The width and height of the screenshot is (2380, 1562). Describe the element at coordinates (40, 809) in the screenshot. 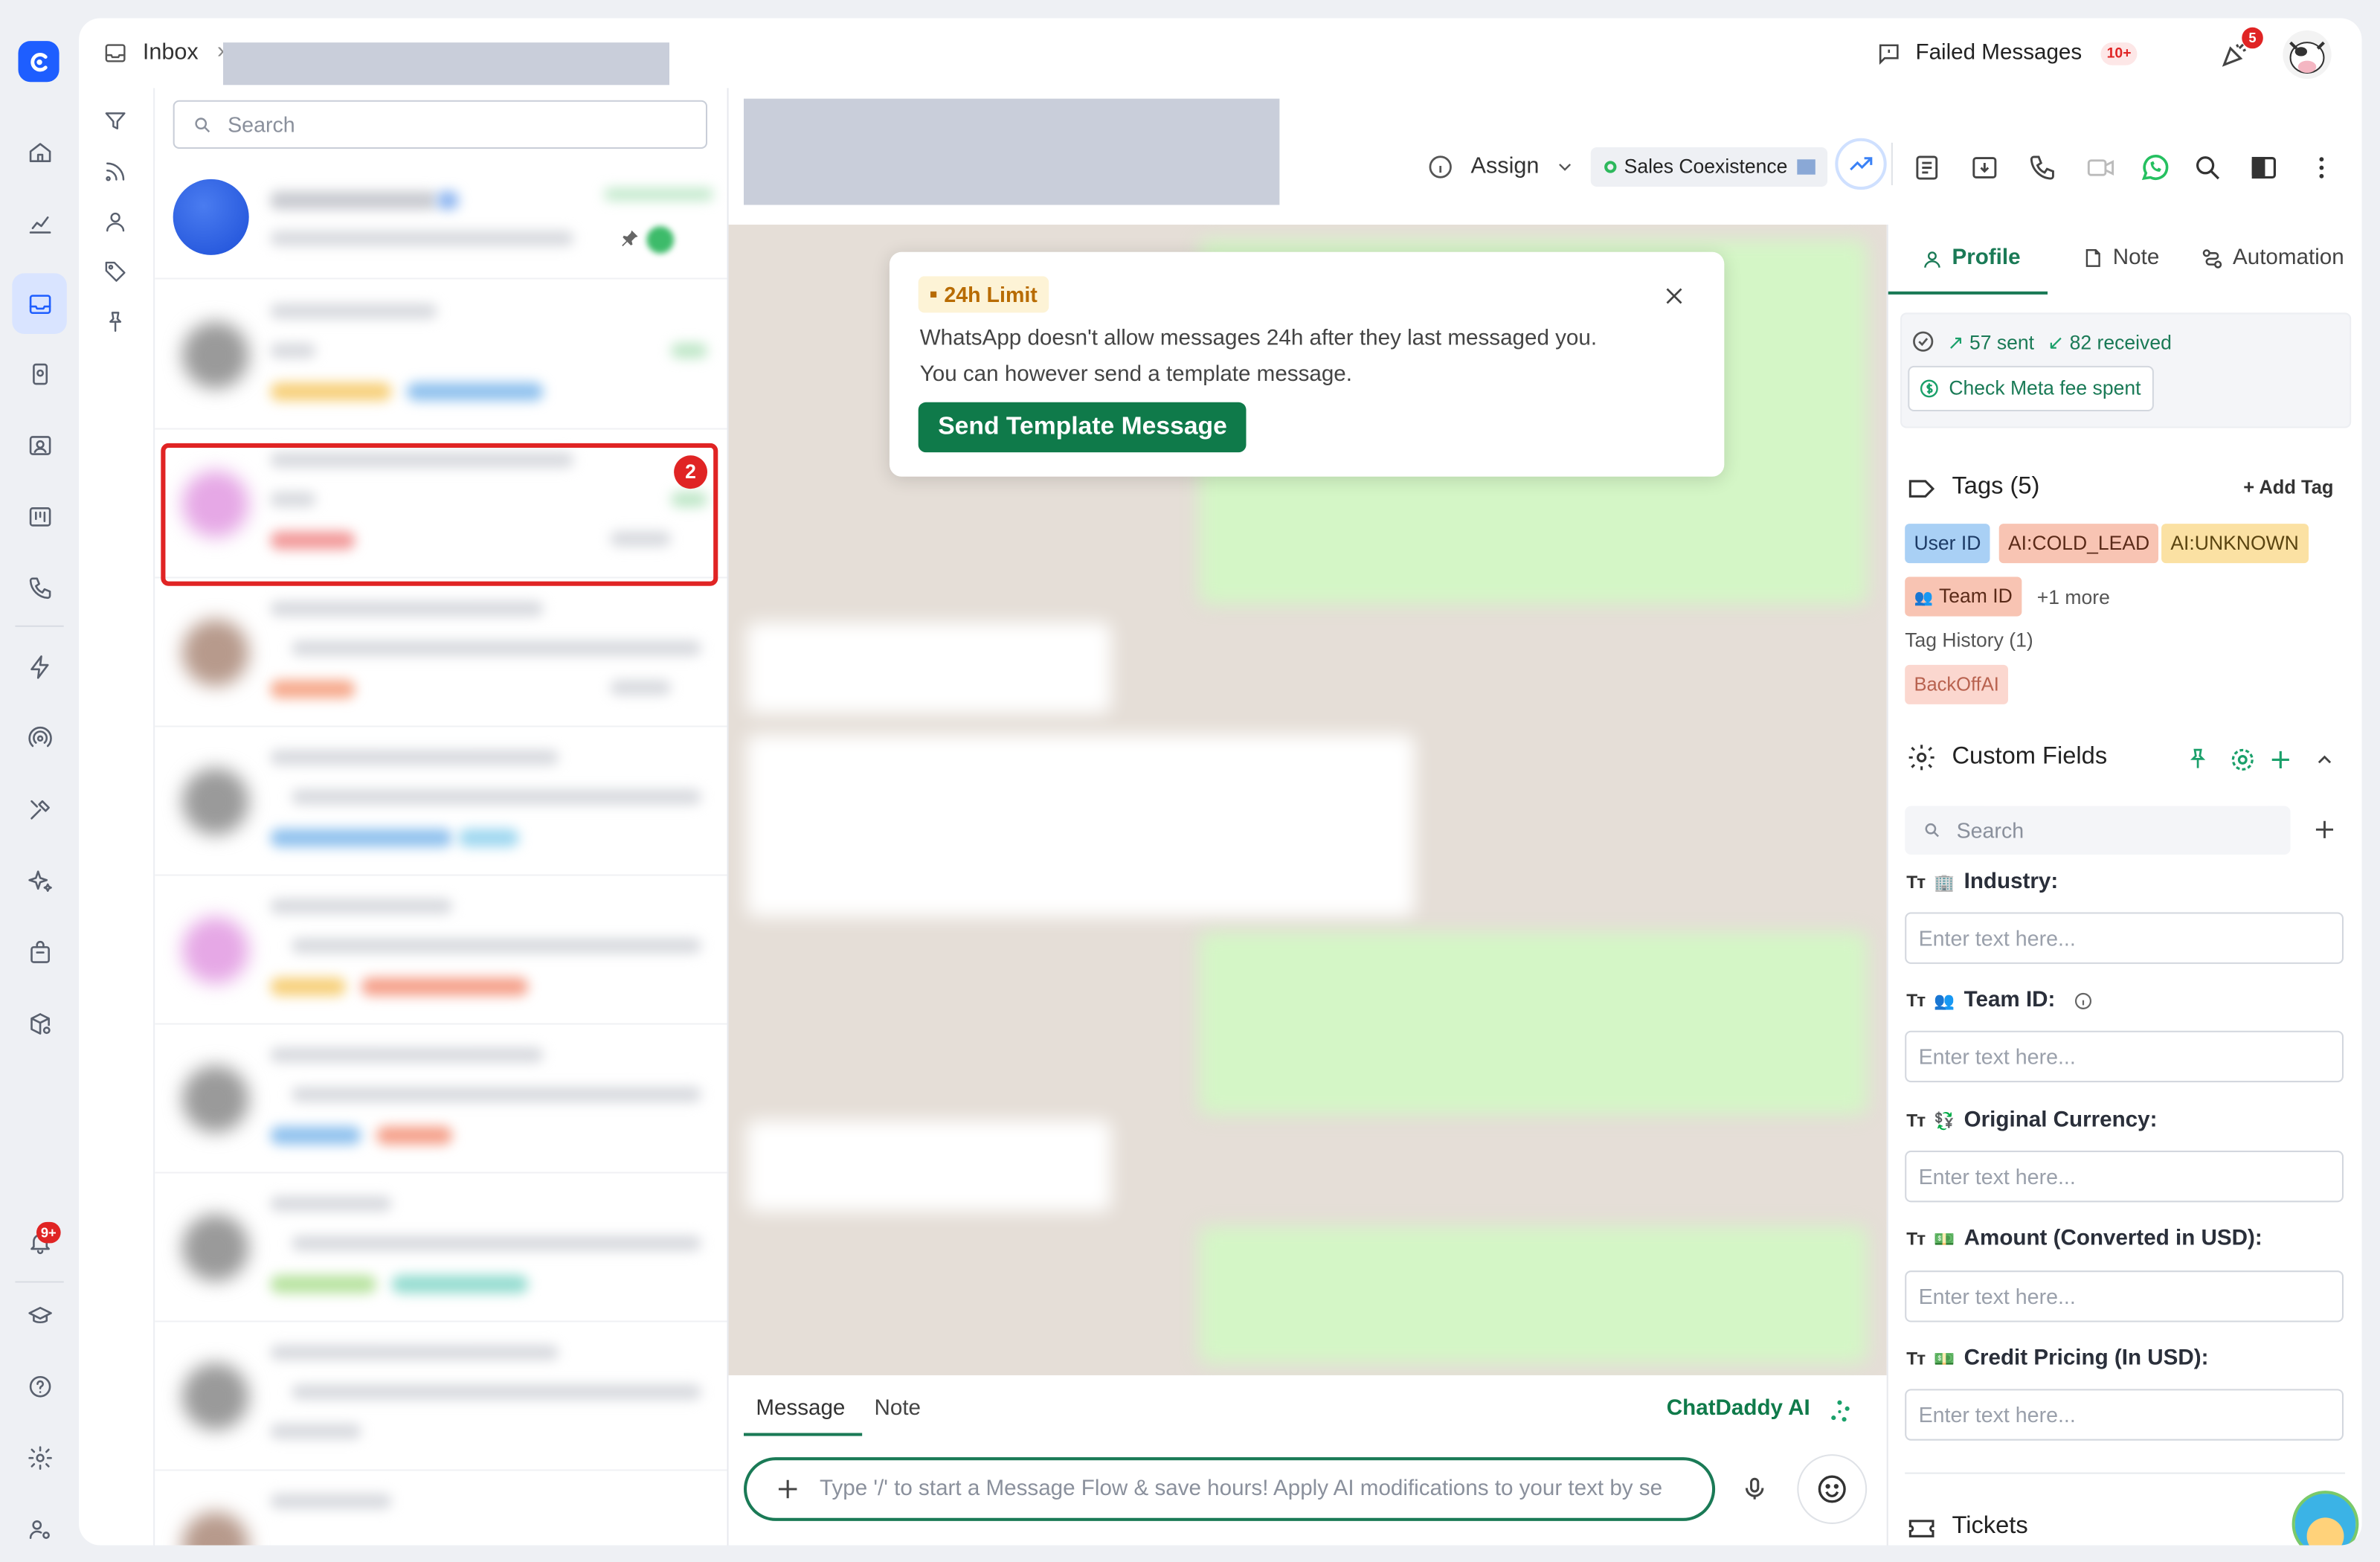

I see `tools-icon` at that location.